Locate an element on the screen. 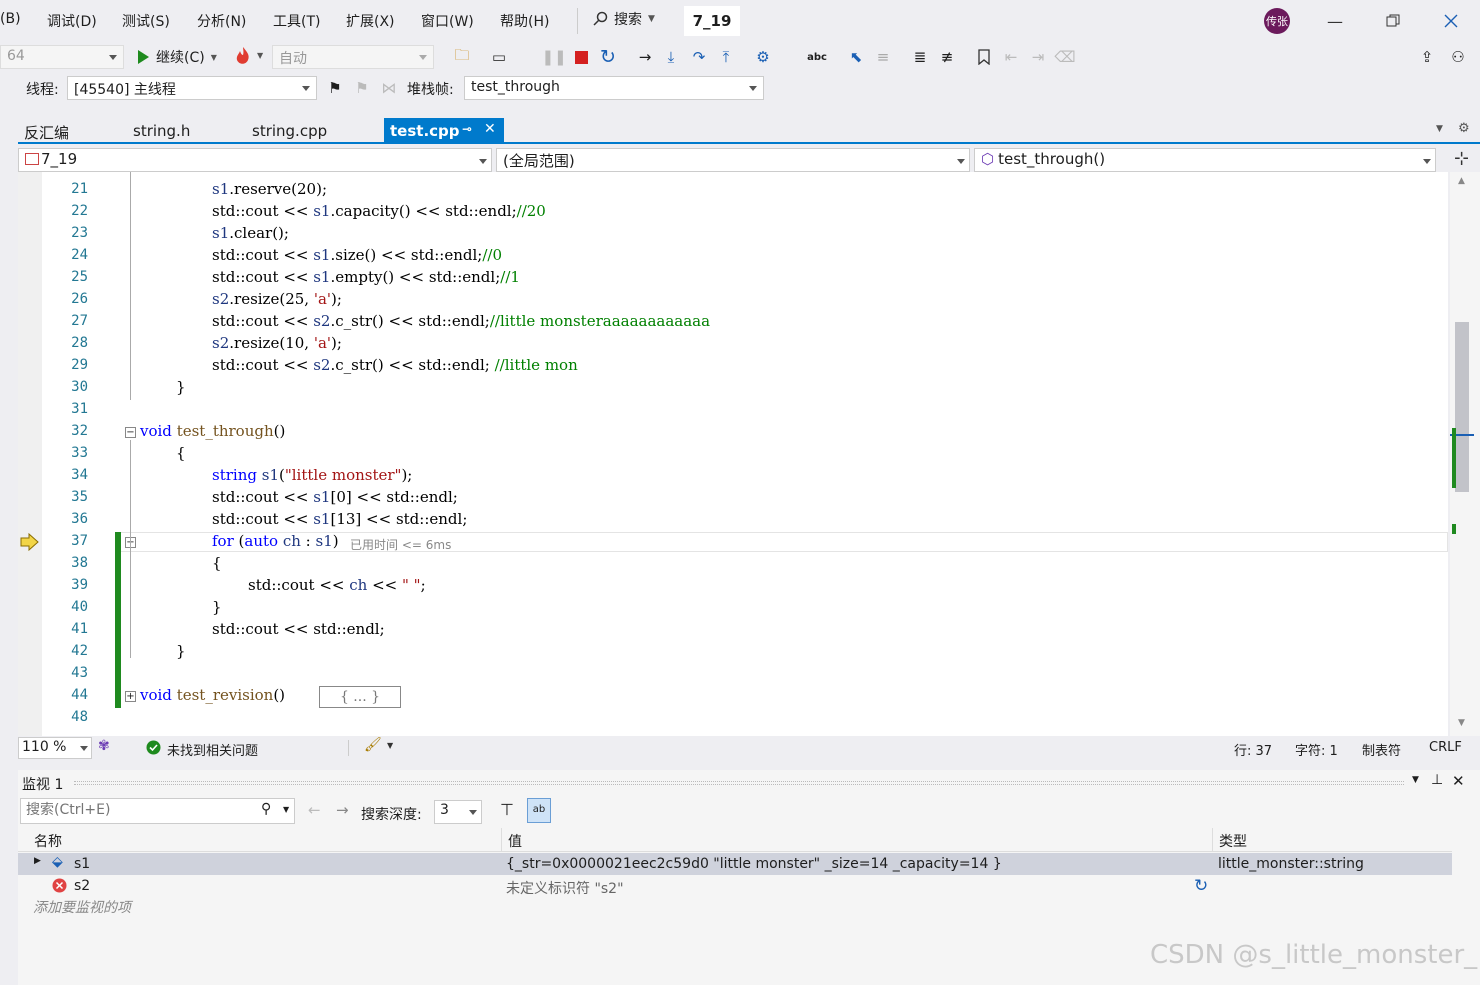 This screenshot has width=1480, height=985. layout-button: ▭ is located at coordinates (499, 57).